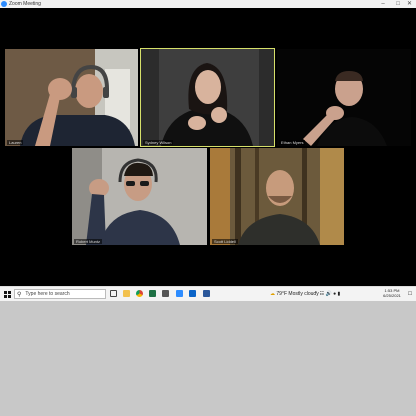 This screenshot has height=416, width=416. What do you see at coordinates (272, 294) in the screenshot?
I see `weather-icon: ☁` at bounding box center [272, 294].